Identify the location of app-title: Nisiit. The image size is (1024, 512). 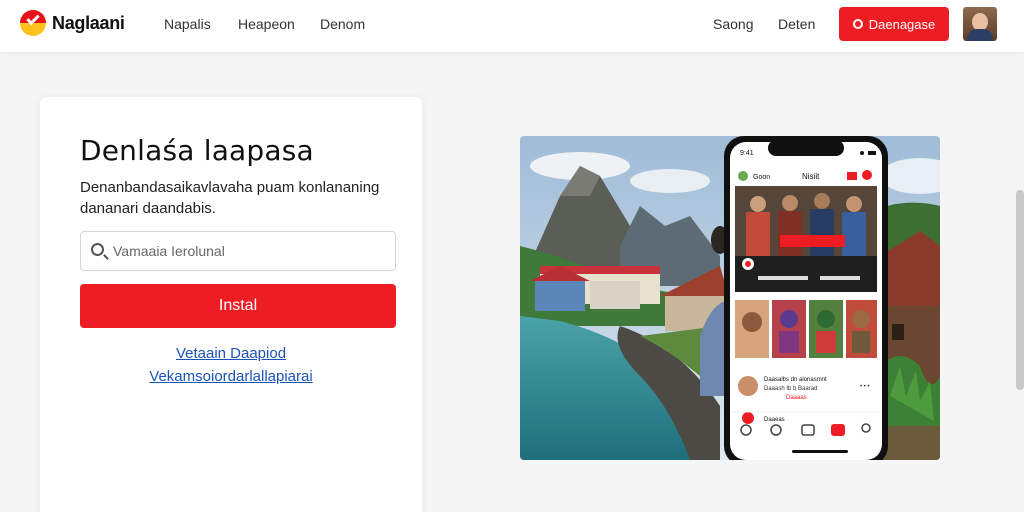
(811, 176).